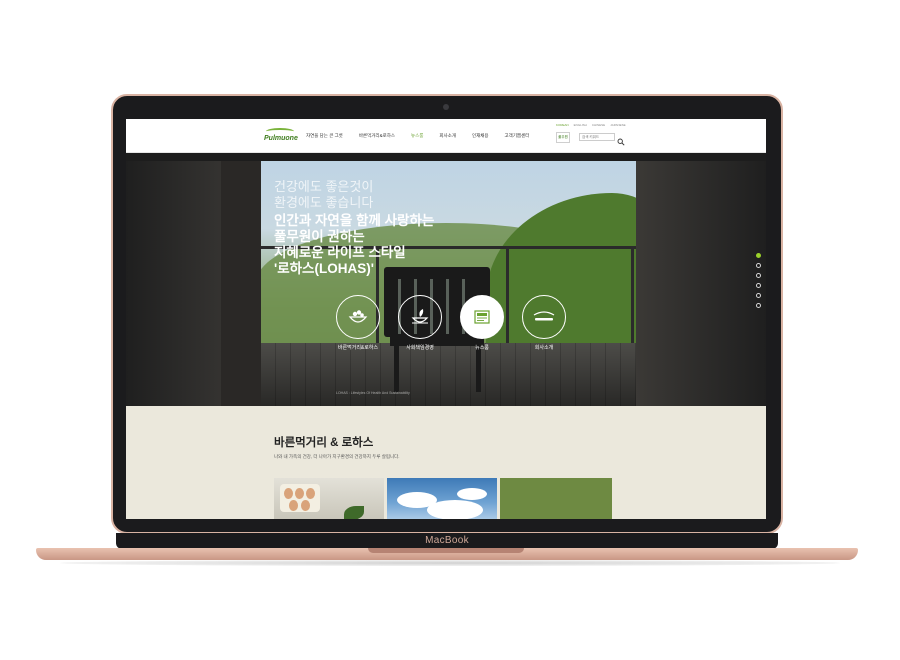 This screenshot has height=660, width=900. Describe the element at coordinates (446, 157) in the screenshot. I see `roof` at that location.